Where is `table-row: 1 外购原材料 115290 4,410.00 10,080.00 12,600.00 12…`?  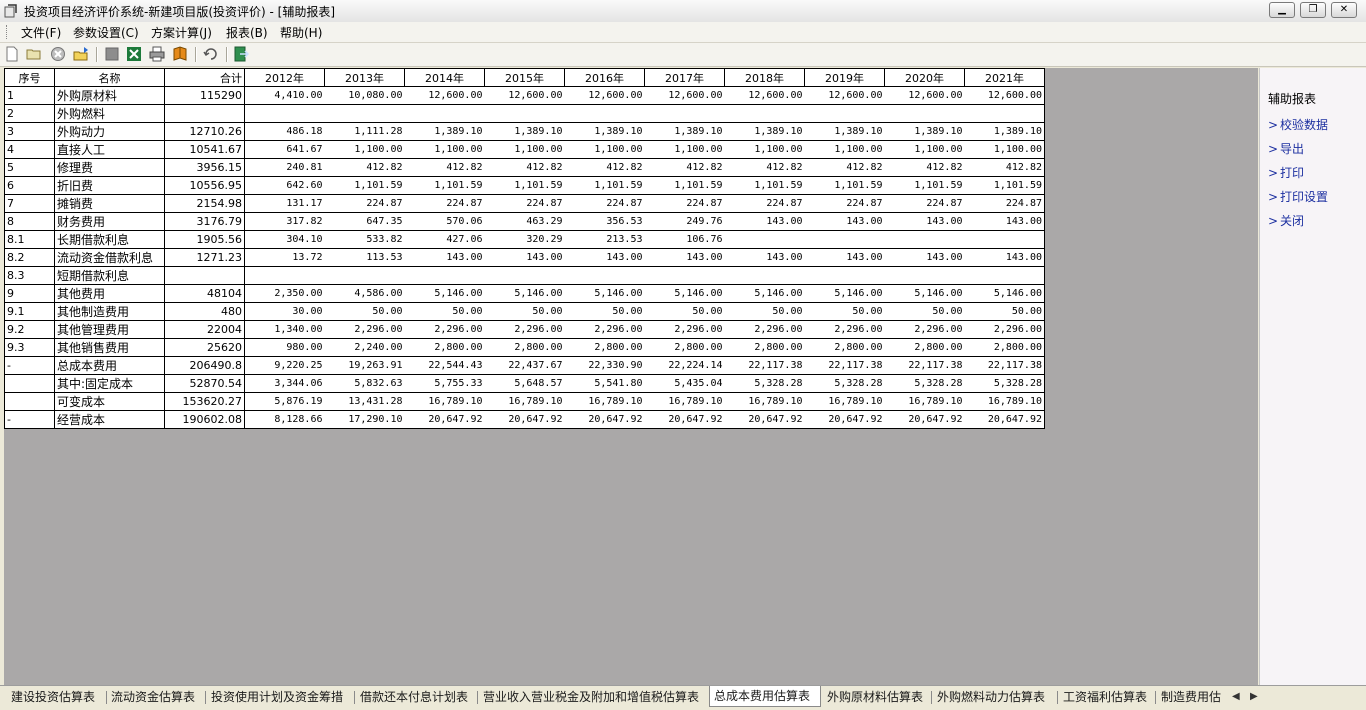 table-row: 1 外购原材料 115290 4,410.00 10,080.00 12,600.00 12… is located at coordinates (524, 95).